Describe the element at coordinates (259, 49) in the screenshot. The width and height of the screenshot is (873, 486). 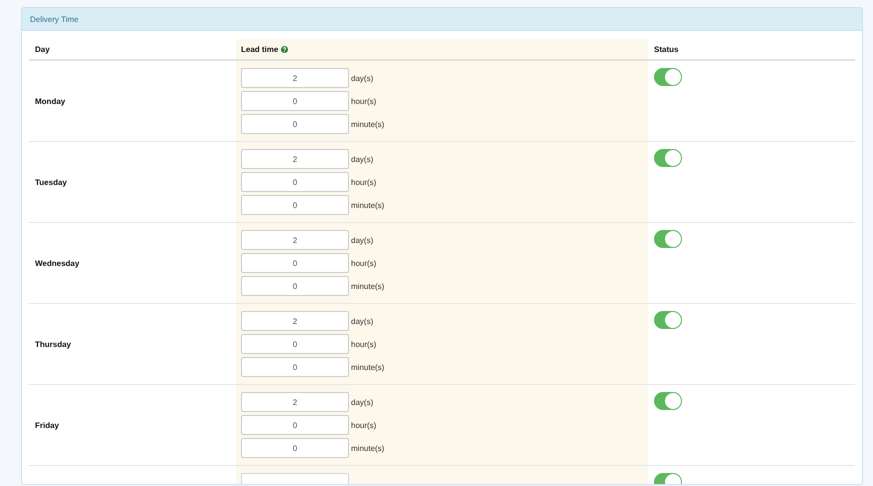
I see `column-header: Lead time` at that location.